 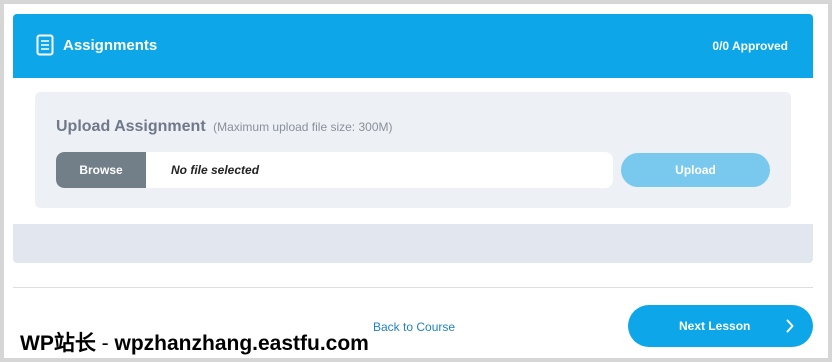 I want to click on file-name-value: No file selected, so click(x=215, y=170).